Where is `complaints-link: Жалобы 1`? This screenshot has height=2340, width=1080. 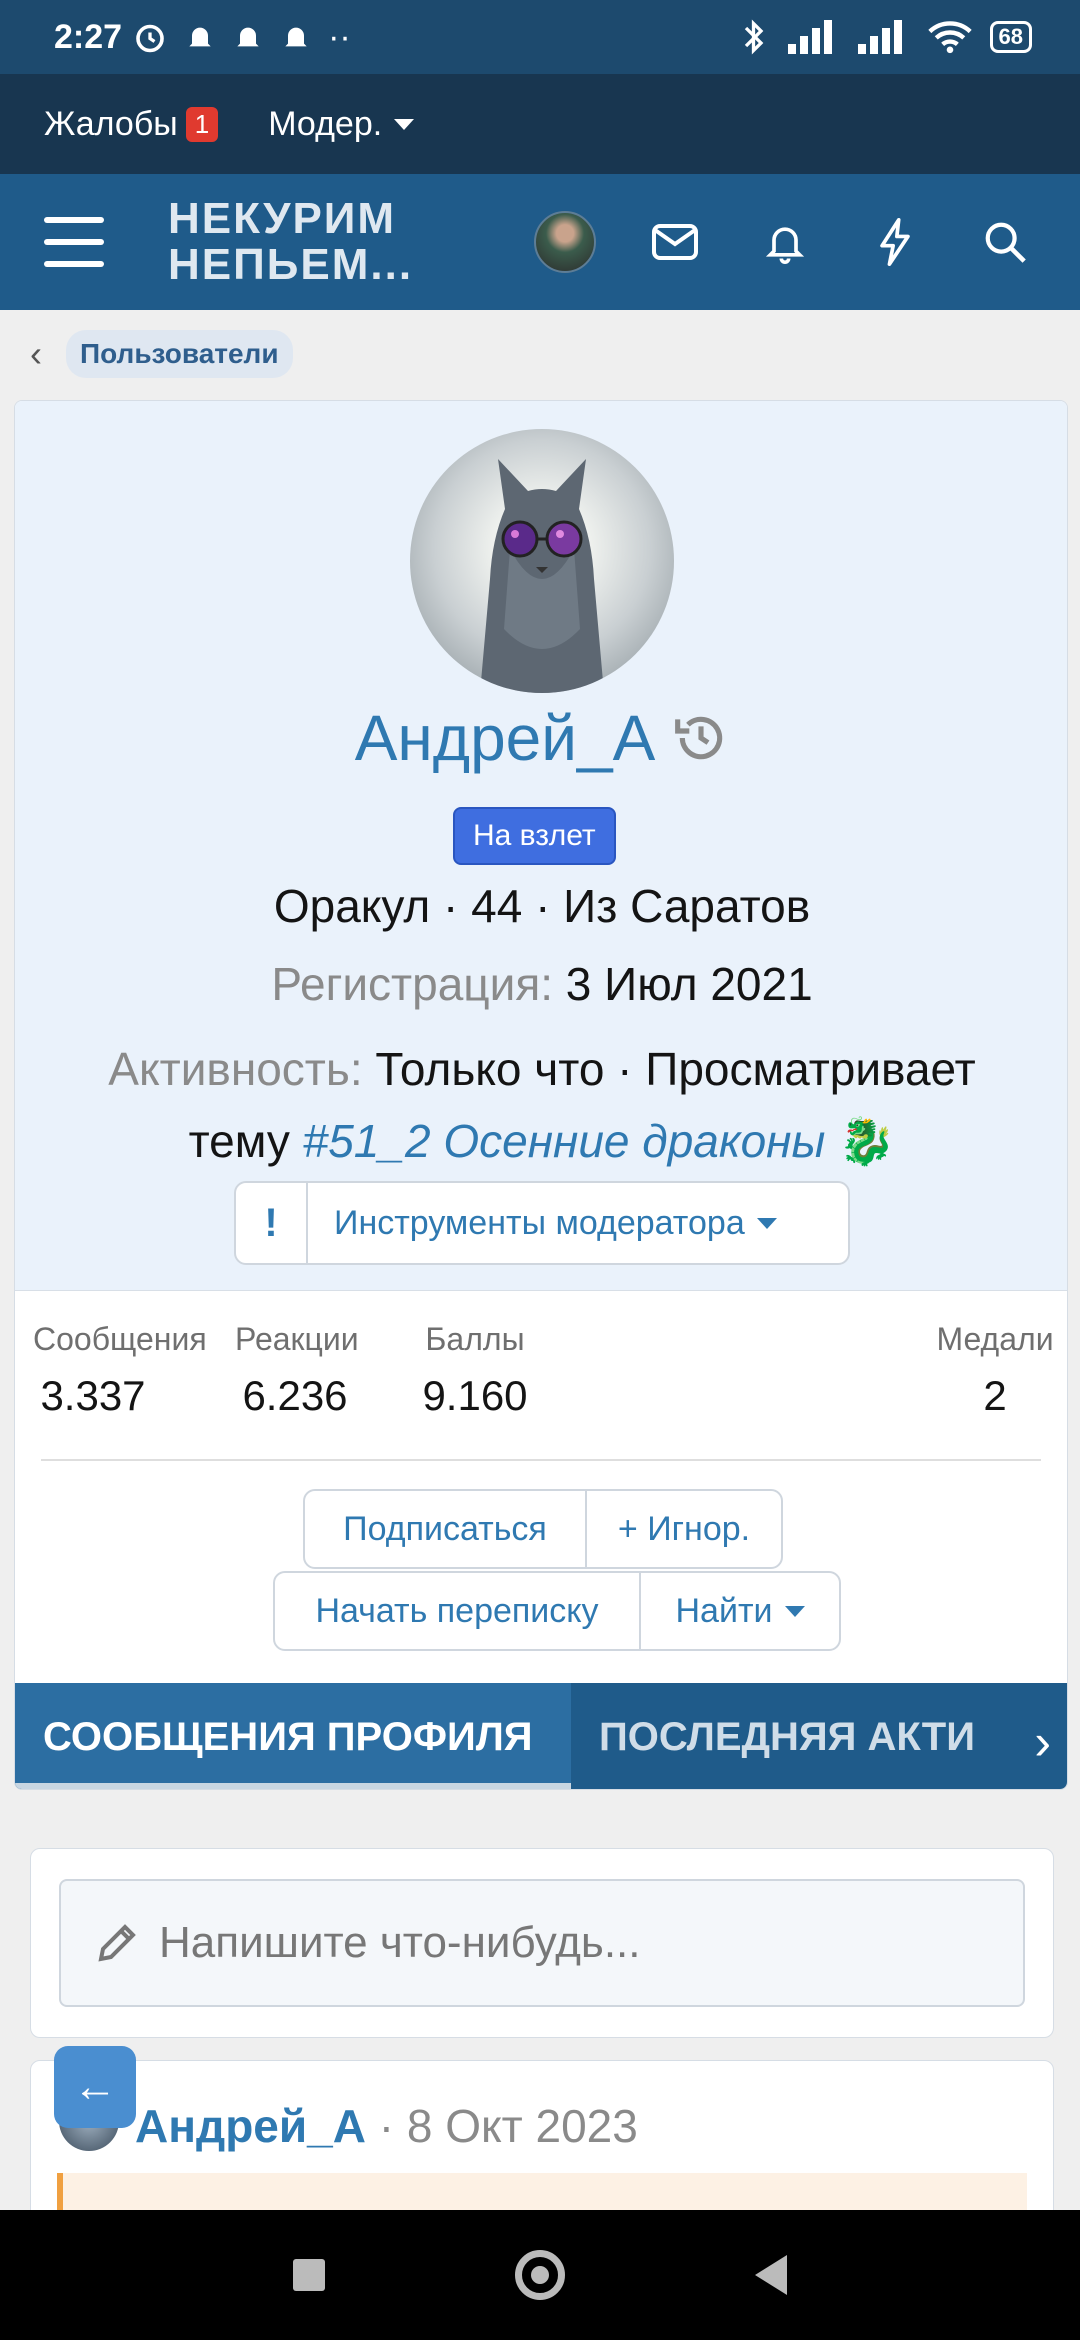 complaints-link: Жалобы 1 is located at coordinates (131, 124).